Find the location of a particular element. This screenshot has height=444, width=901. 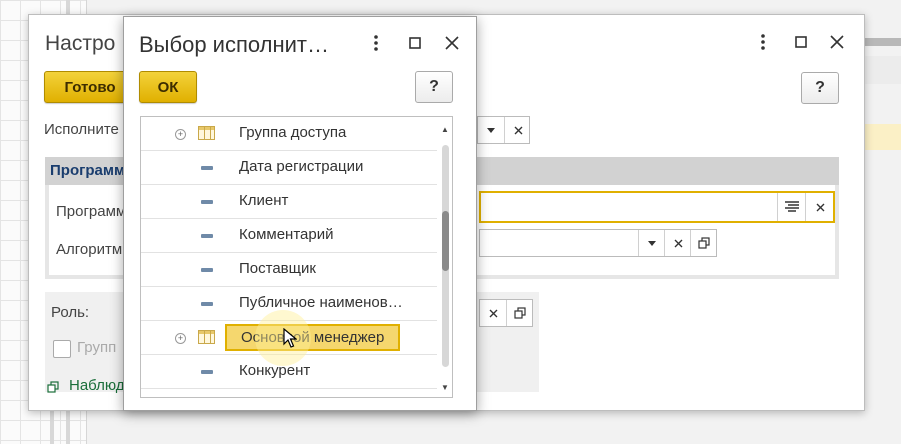

vertical-scrollbar: ▲ ▼ is located at coordinates (445, 257).